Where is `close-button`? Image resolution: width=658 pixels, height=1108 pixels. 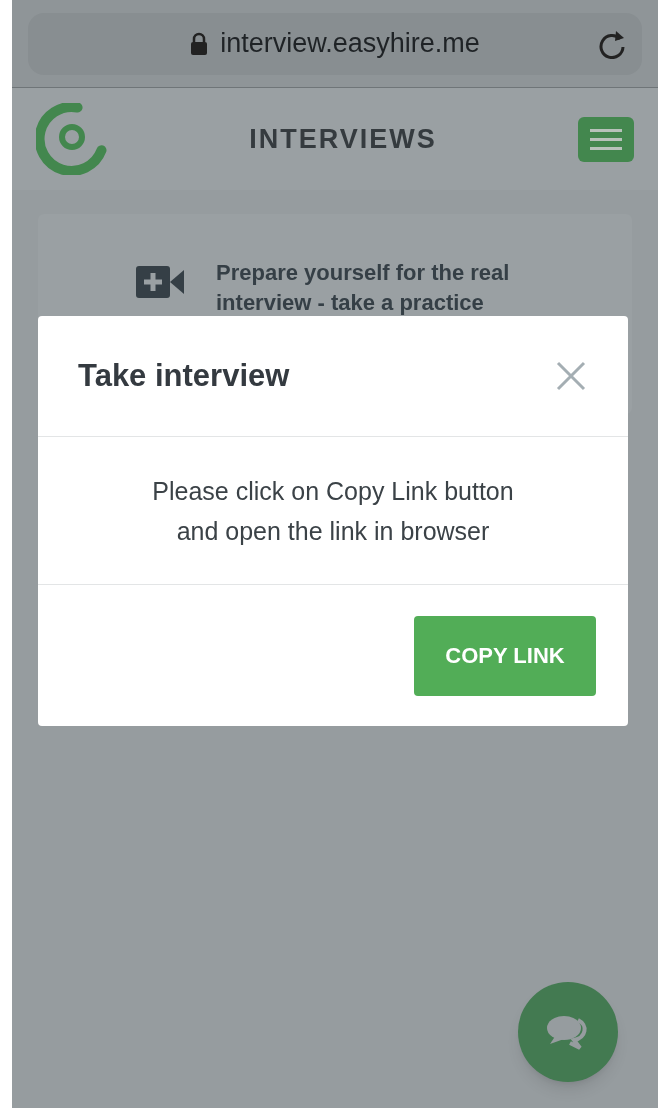
close-button is located at coordinates (571, 376).